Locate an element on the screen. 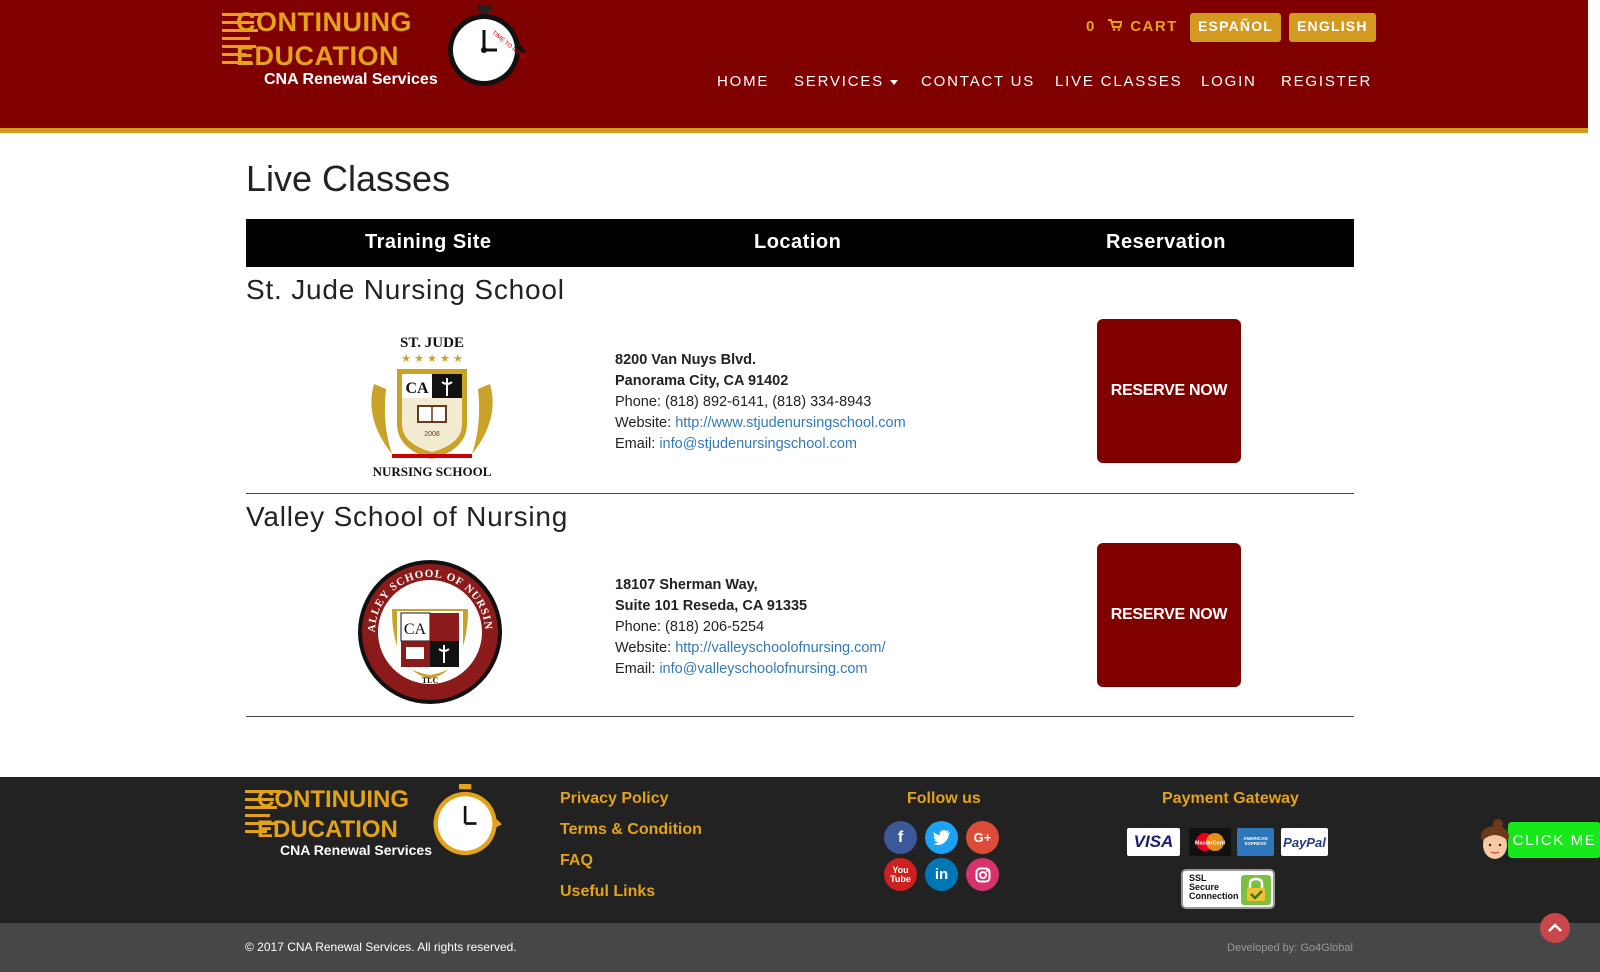  follow-us-title: Follow us is located at coordinates (944, 798).